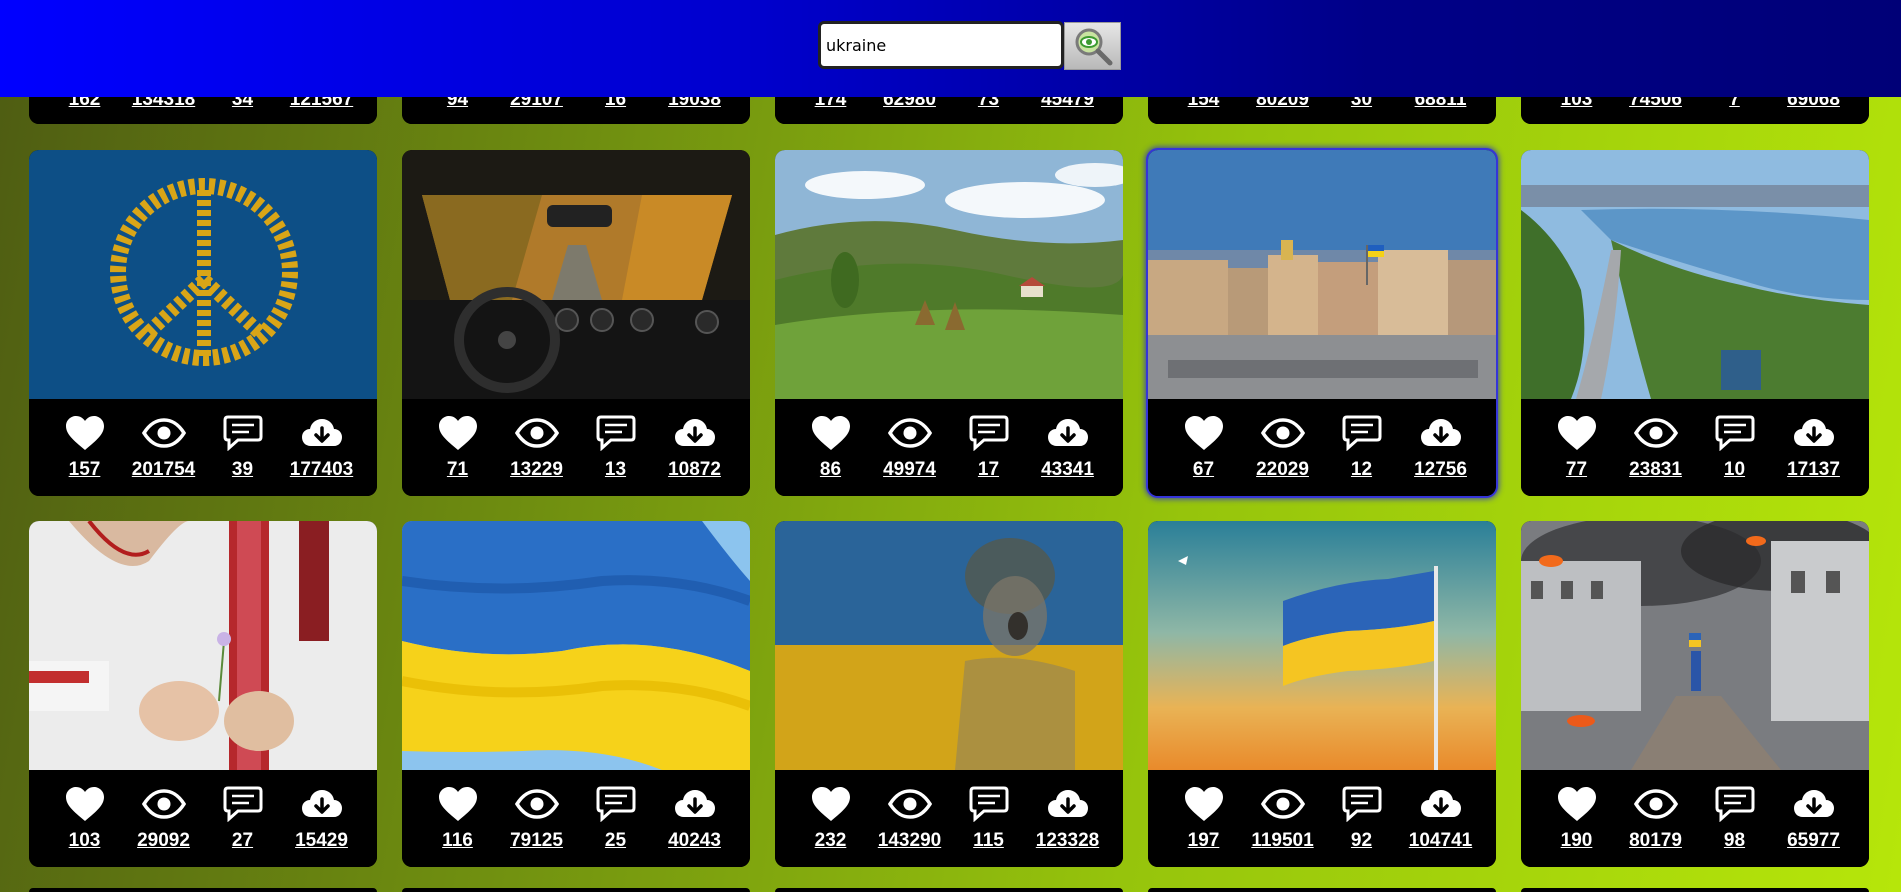 This screenshot has width=1901, height=892. I want to click on search-button, so click(1092, 46).